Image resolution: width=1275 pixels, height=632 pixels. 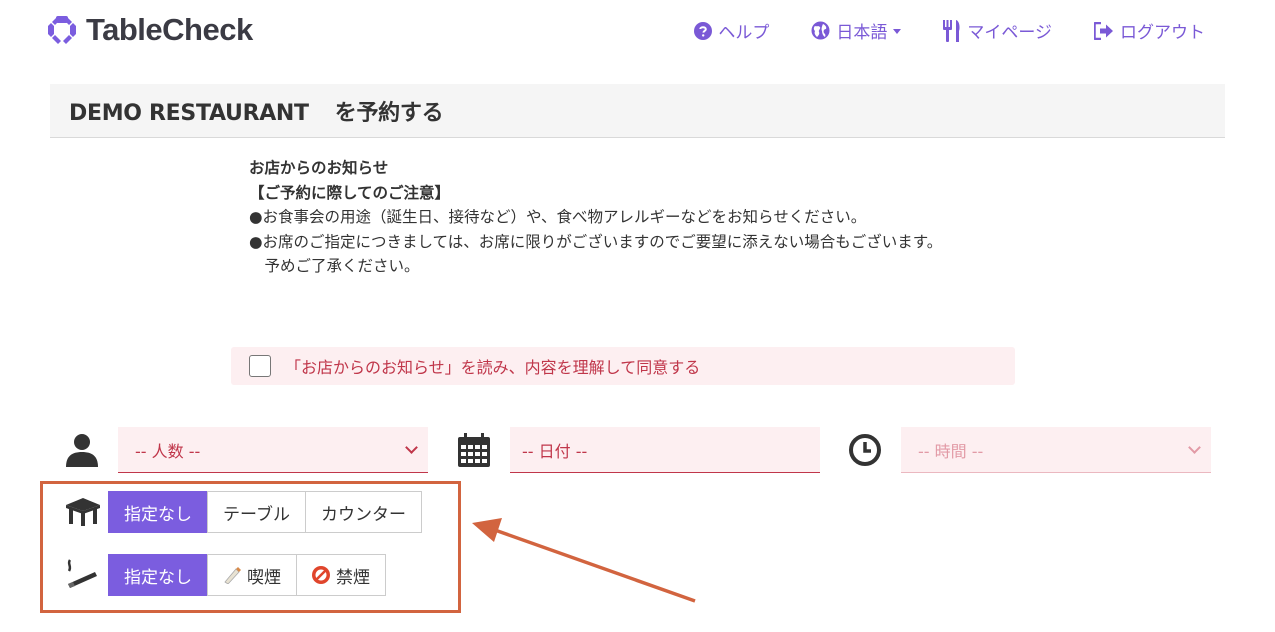 I want to click on smoking-row: 指定なし 喫煙 禁煙, so click(x=225, y=575).